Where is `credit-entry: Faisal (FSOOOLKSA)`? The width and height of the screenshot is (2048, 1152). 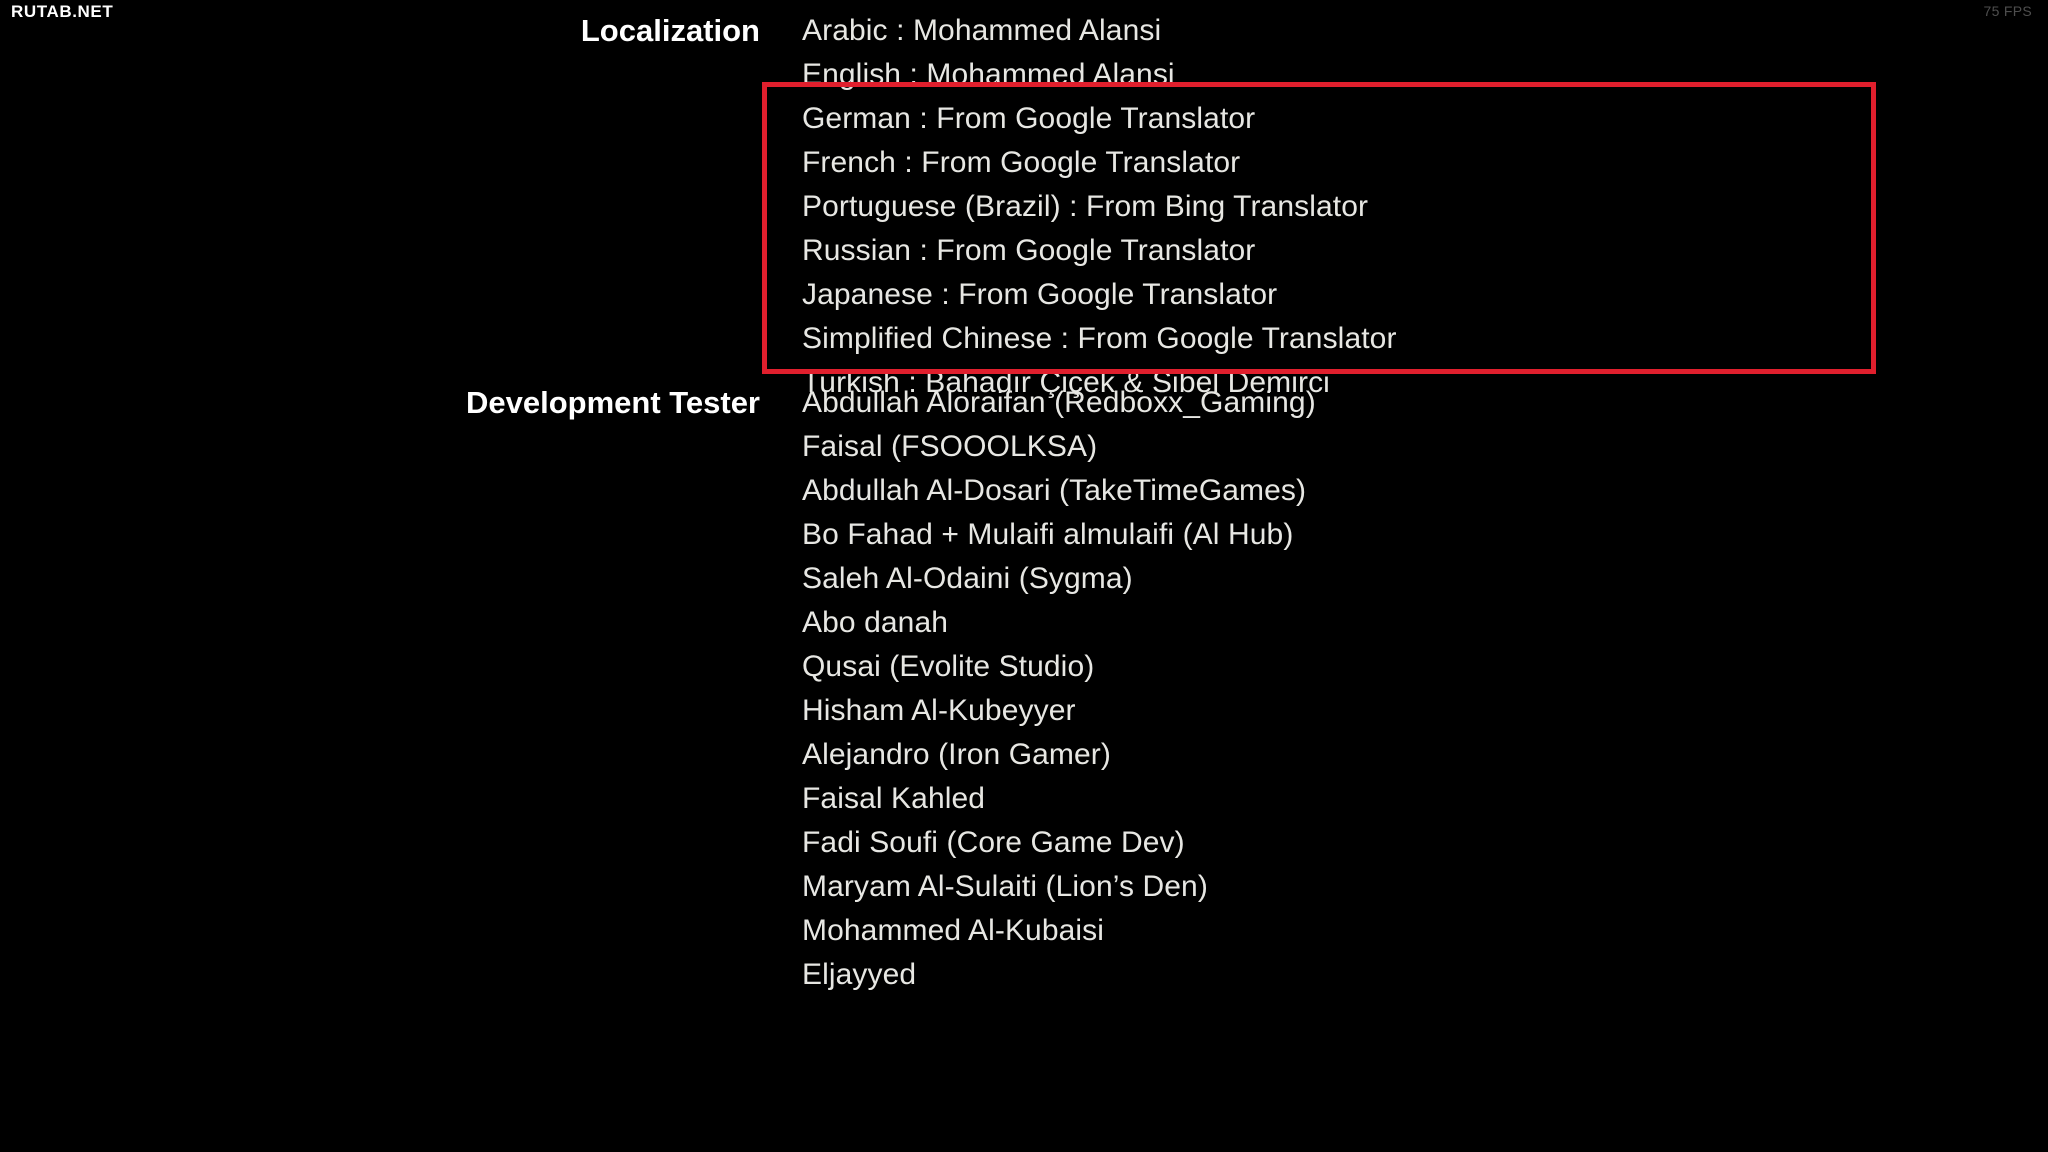
credit-entry: Faisal (FSOOOLKSA) is located at coordinates (950, 446).